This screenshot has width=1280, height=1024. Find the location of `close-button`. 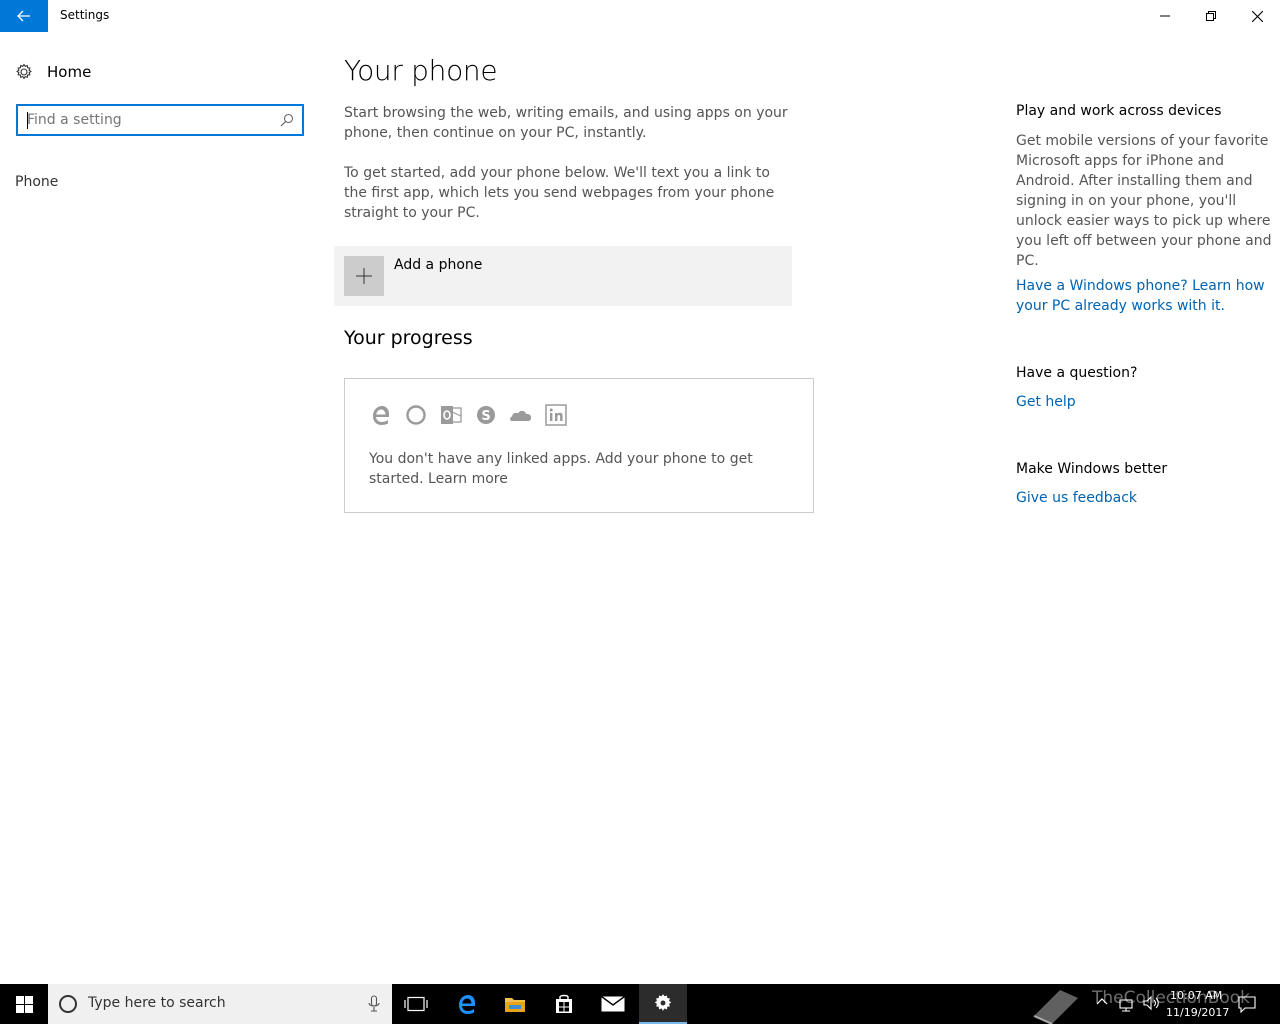

close-button is located at coordinates (1257, 16).